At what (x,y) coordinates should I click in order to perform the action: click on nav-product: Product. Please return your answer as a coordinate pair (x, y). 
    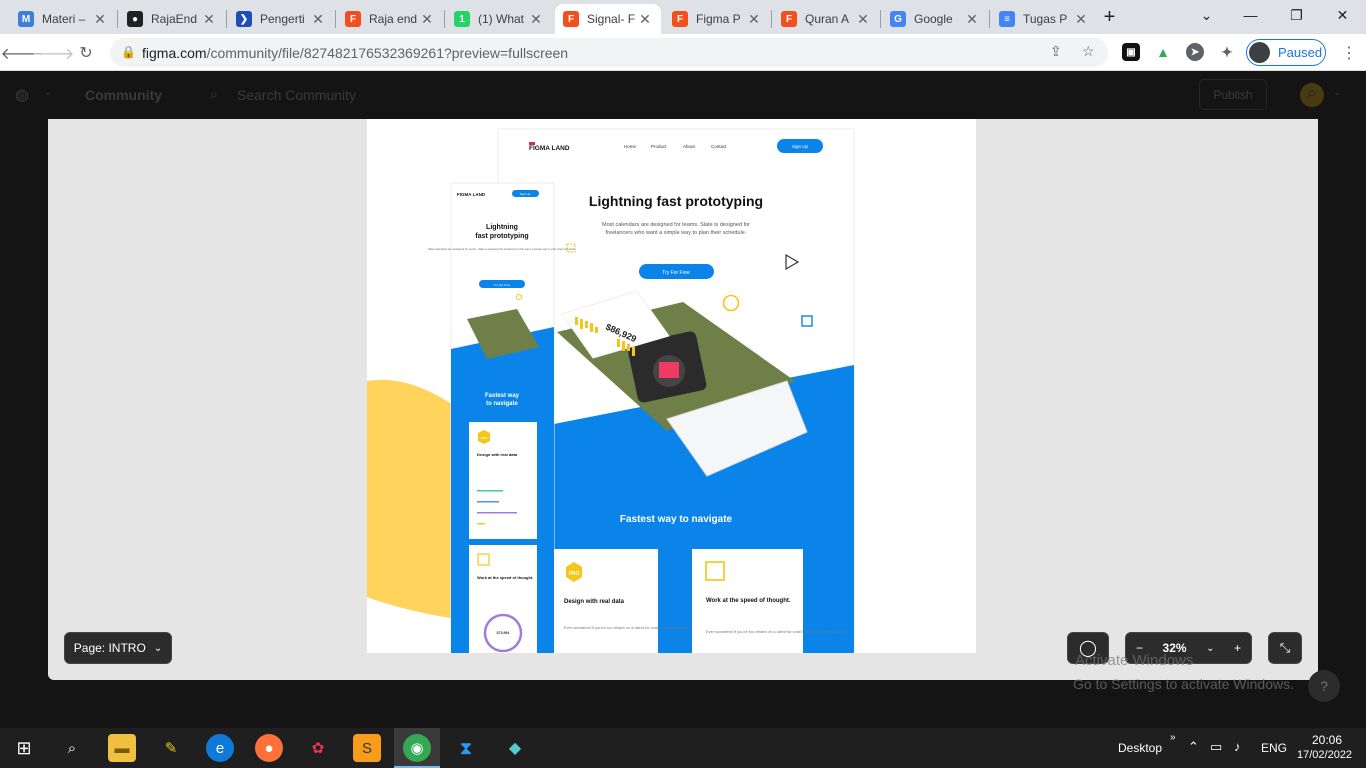
    Looking at the image, I should click on (659, 146).